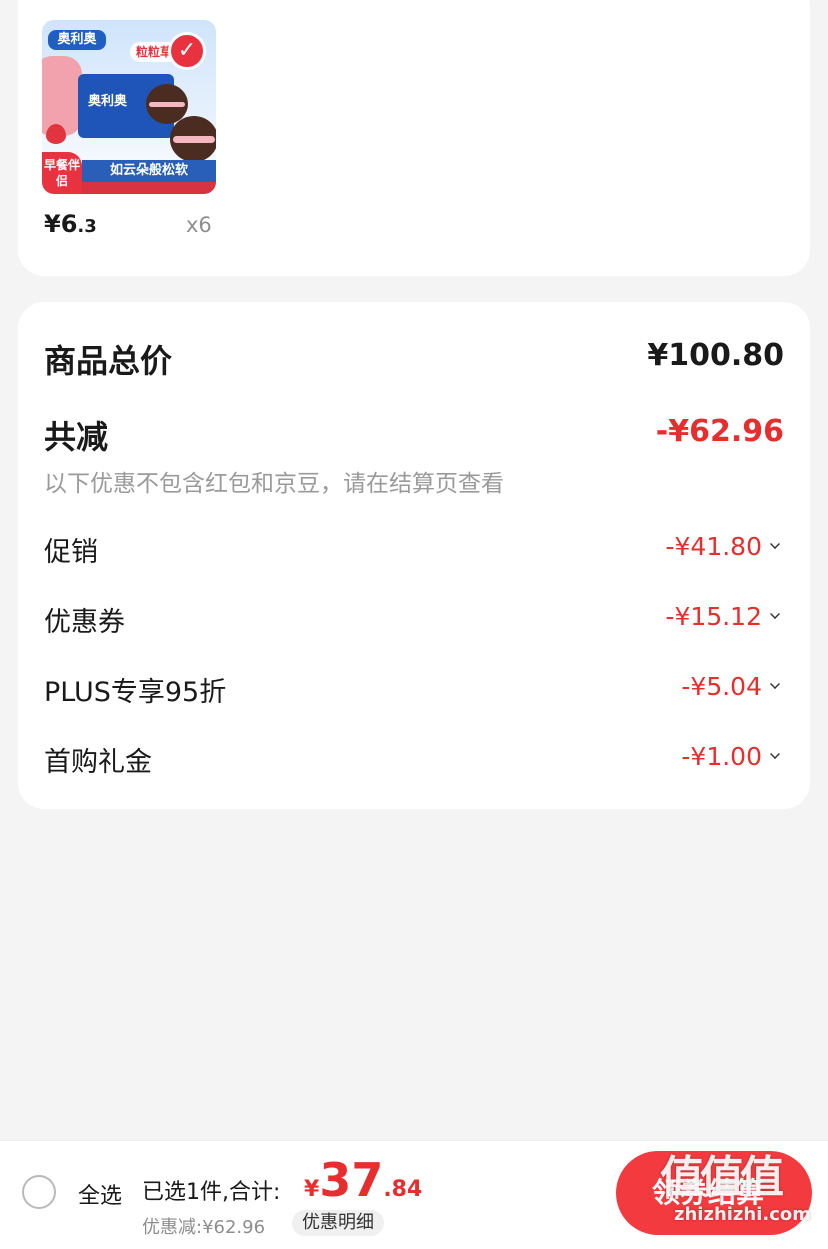 The height and width of the screenshot is (1249, 828). I want to click on first-purchase-amount-row: -¥1.00, so click(730, 756).